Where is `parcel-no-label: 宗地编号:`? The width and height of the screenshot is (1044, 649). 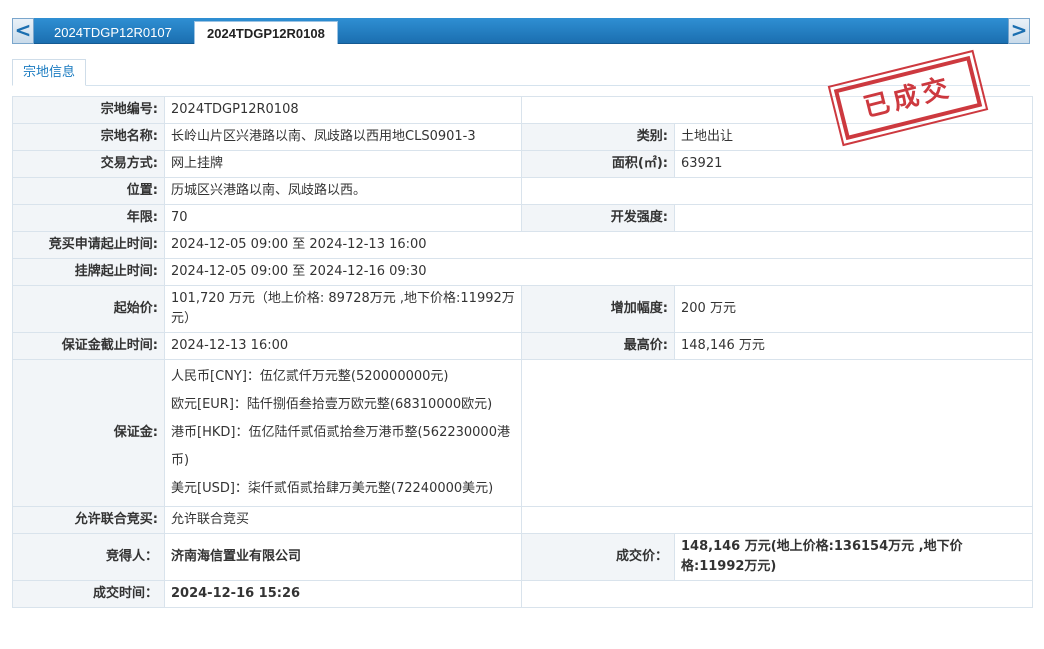 parcel-no-label: 宗地编号: is located at coordinates (88, 110).